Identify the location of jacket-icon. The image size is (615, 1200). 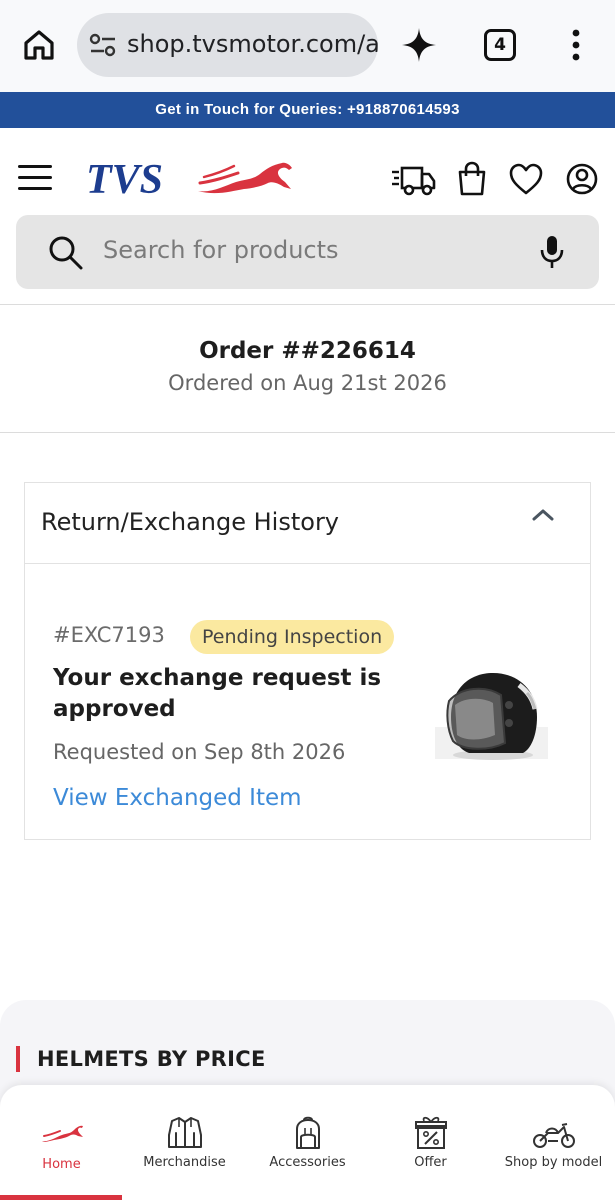
(184, 1132).